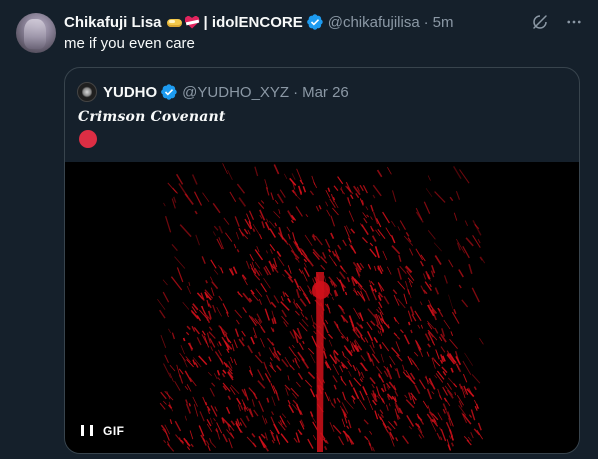 The image size is (598, 459). I want to click on display-name: Chikafuji Lisa, so click(113, 22).